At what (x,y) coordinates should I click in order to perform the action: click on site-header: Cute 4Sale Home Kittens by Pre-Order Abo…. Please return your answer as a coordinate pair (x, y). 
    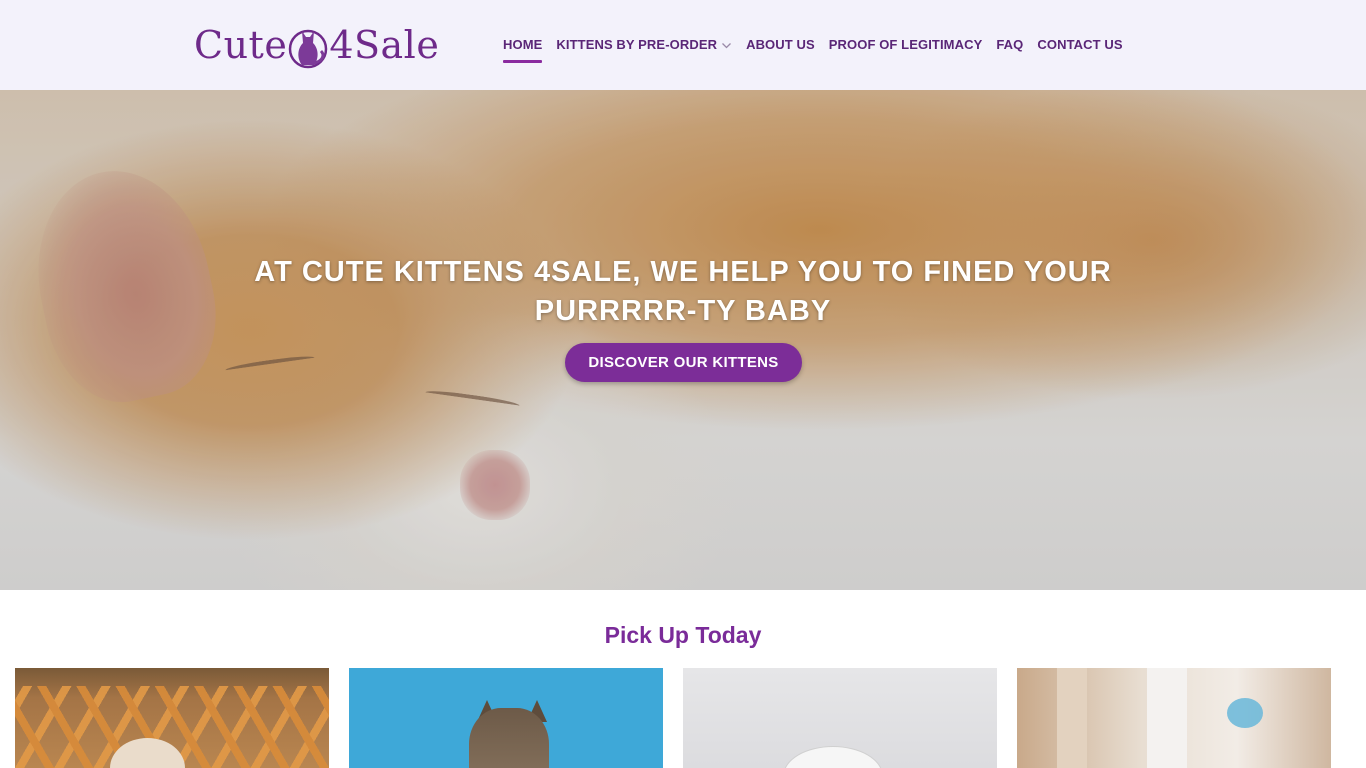
    Looking at the image, I should click on (683, 45).